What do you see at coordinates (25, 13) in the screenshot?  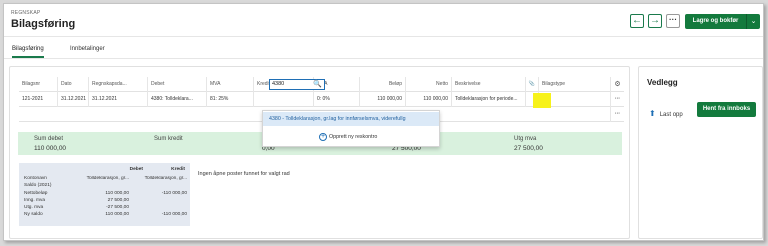 I see `breadcrumb: REGNSKAP` at bounding box center [25, 13].